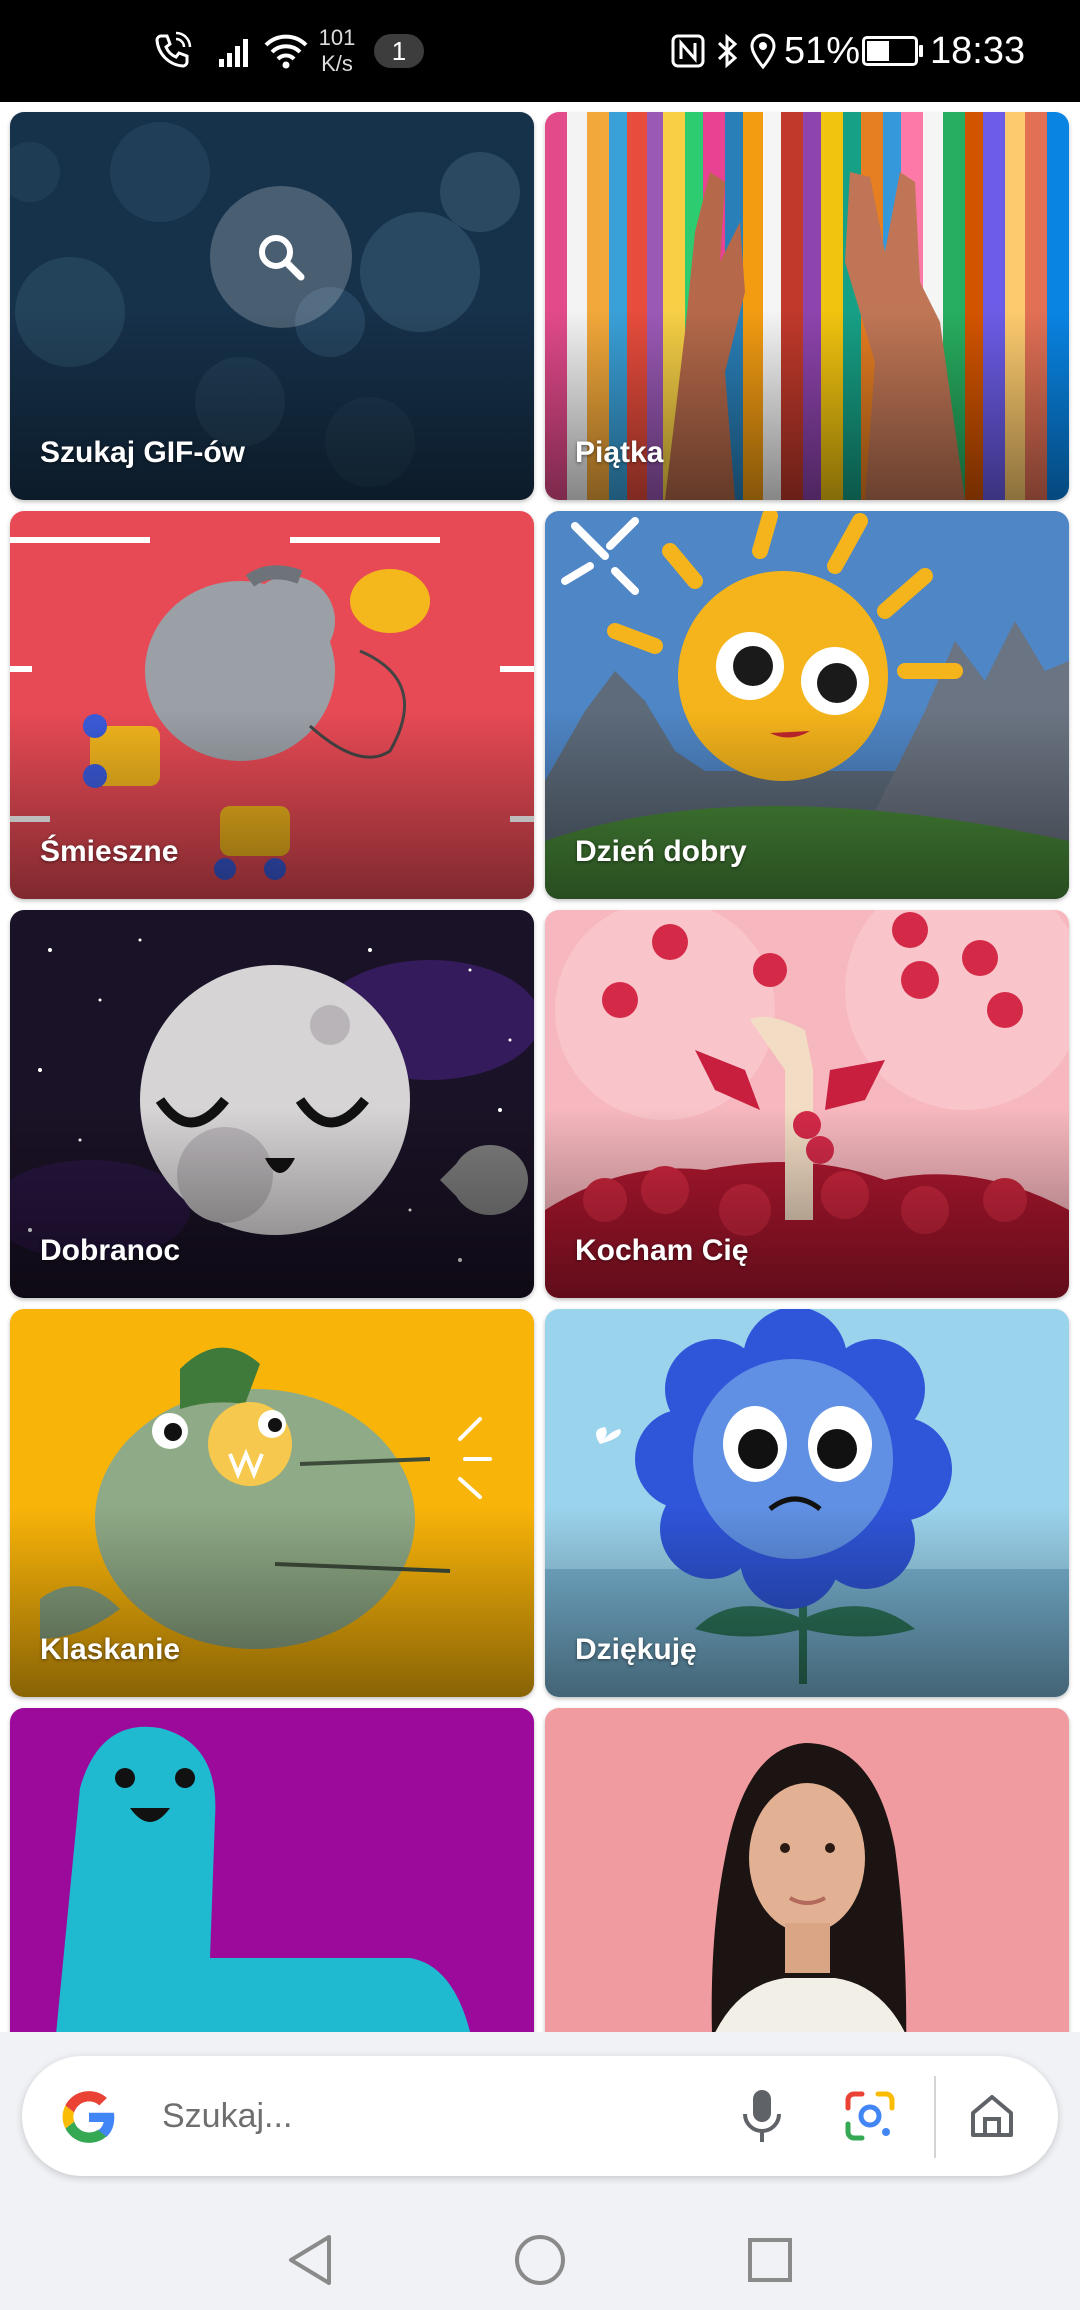  I want to click on tile-label: Dzień dobry, so click(661, 851).